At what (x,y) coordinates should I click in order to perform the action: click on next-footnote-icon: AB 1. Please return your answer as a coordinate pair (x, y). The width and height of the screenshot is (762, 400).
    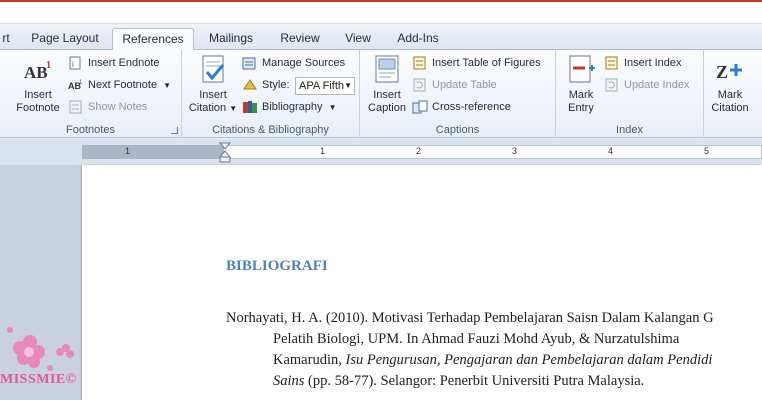
    Looking at the image, I should click on (76, 85).